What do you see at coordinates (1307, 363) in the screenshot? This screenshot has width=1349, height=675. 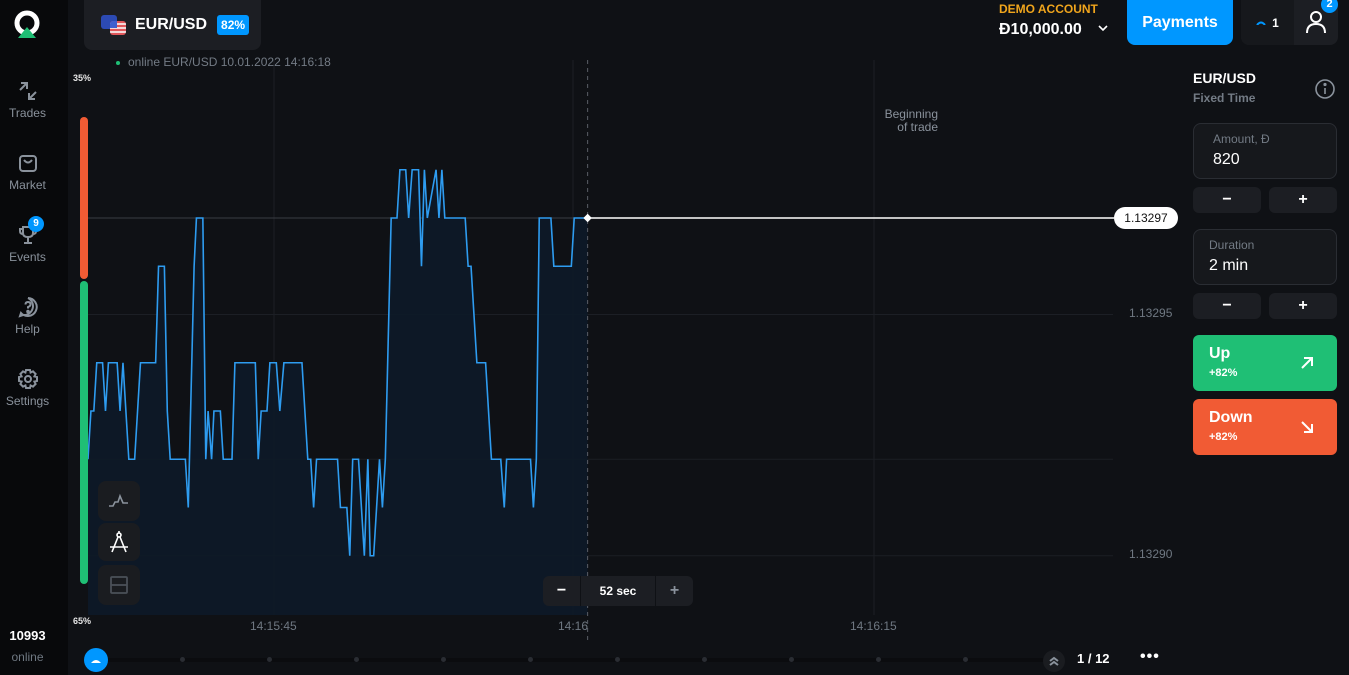 I see `arrow-up-right-icon` at bounding box center [1307, 363].